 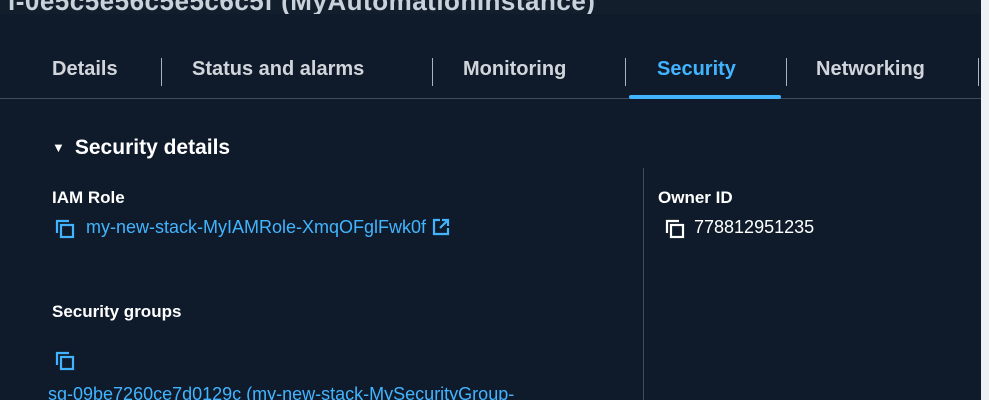 I want to click on iam-role-link: my-new-stack-MyIAMRole-XmqOFglFwk0f, so click(x=268, y=227).